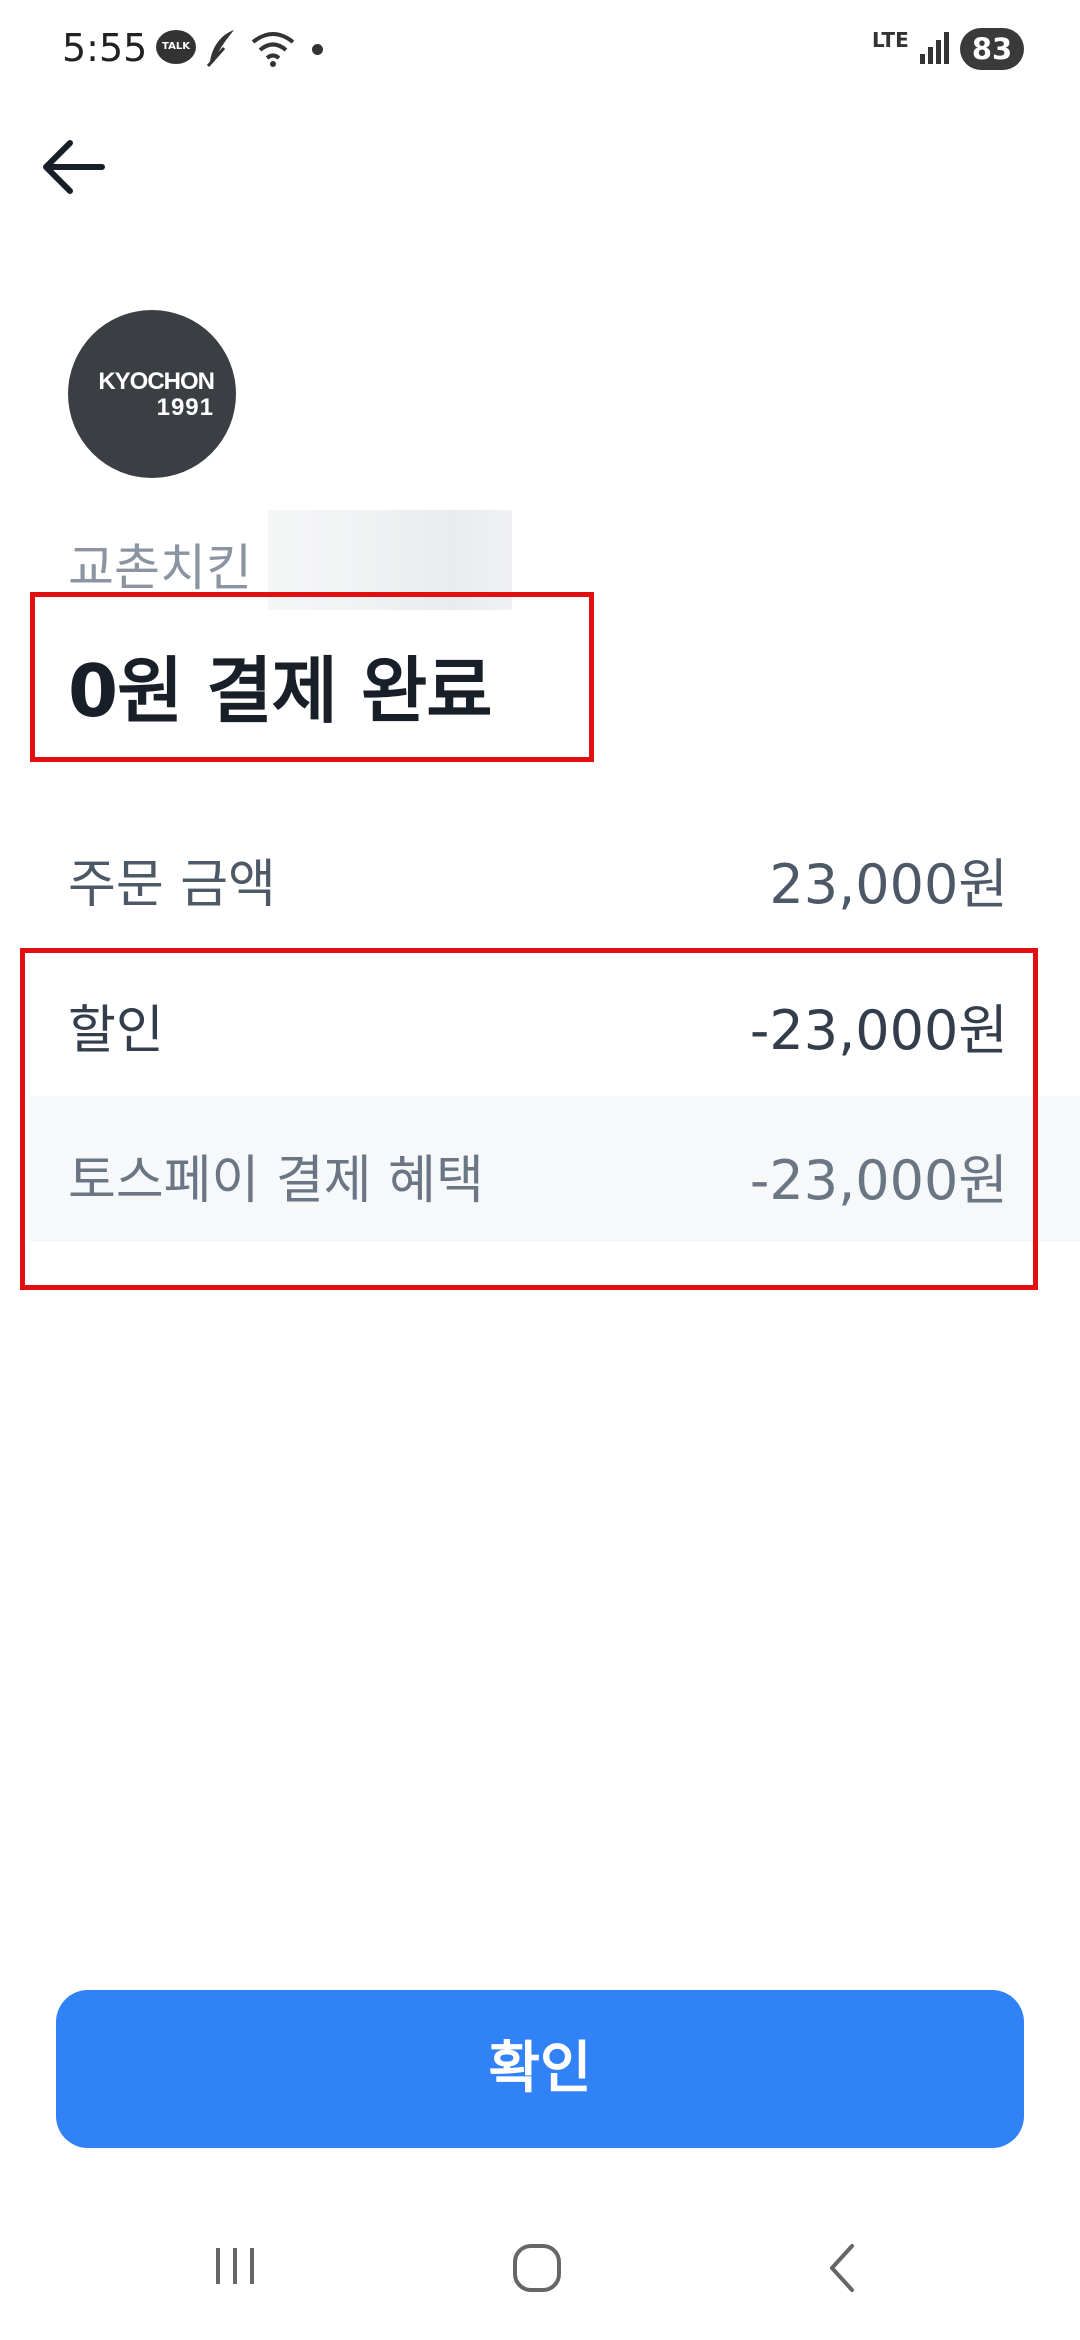 The width and height of the screenshot is (1080, 2340). What do you see at coordinates (172, 885) in the screenshot?
I see `order-amount-label: 주문 금액` at bounding box center [172, 885].